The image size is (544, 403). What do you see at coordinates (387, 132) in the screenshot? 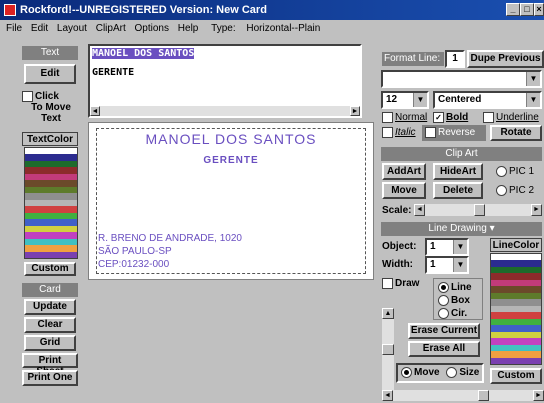
I see `italic-checkbox` at bounding box center [387, 132].